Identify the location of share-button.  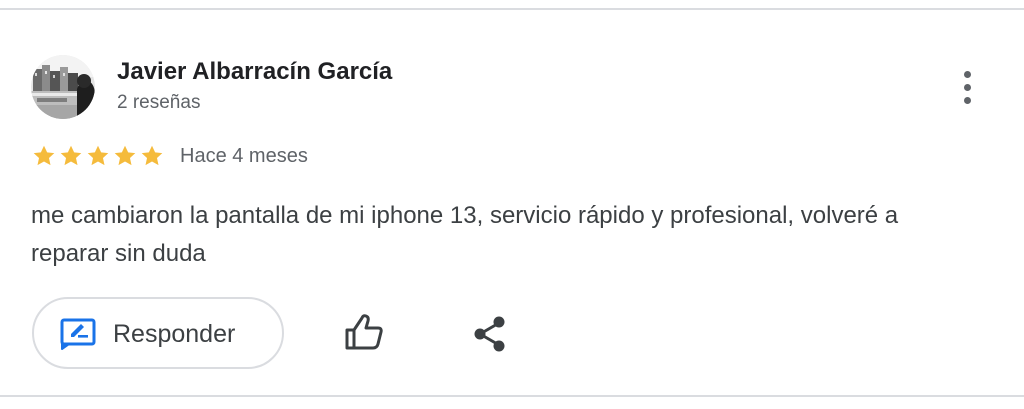
(490, 334).